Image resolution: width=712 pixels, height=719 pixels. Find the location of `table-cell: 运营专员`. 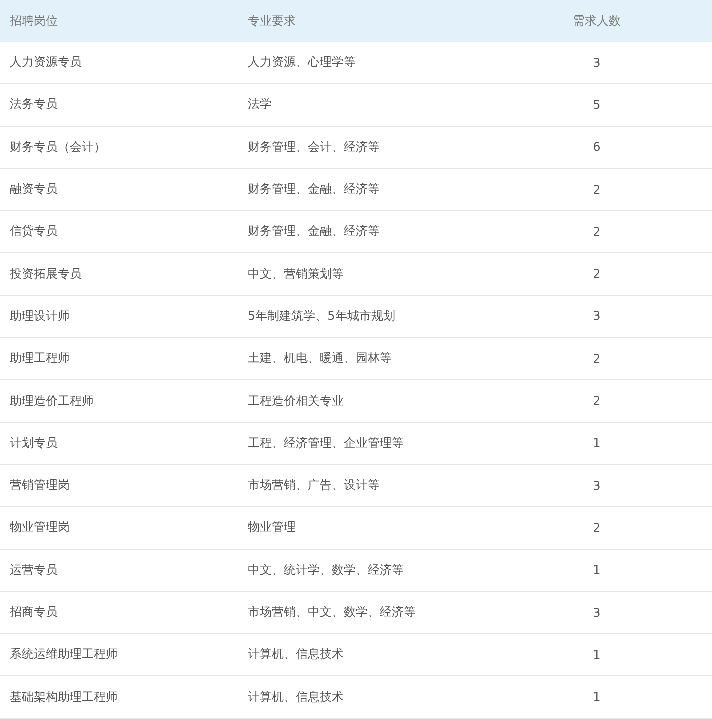

table-cell: 运营专员 is located at coordinates (119, 570).